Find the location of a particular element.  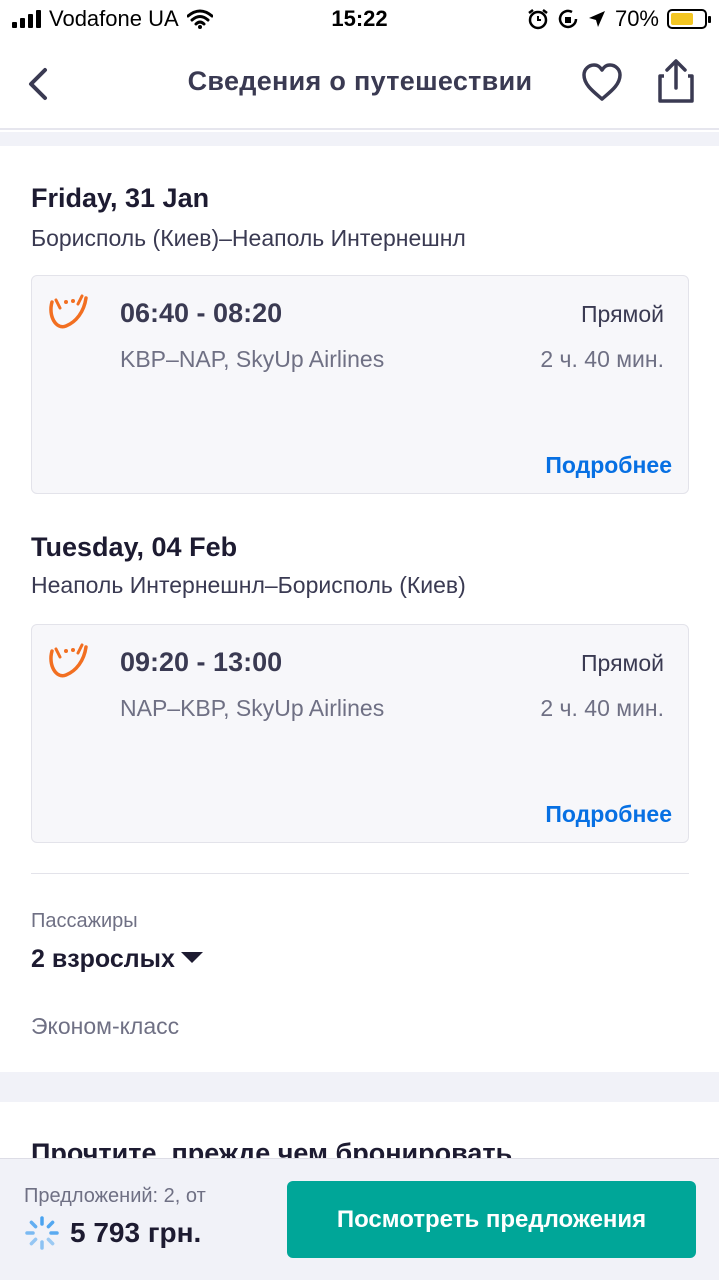

back-button is located at coordinates (38, 84).